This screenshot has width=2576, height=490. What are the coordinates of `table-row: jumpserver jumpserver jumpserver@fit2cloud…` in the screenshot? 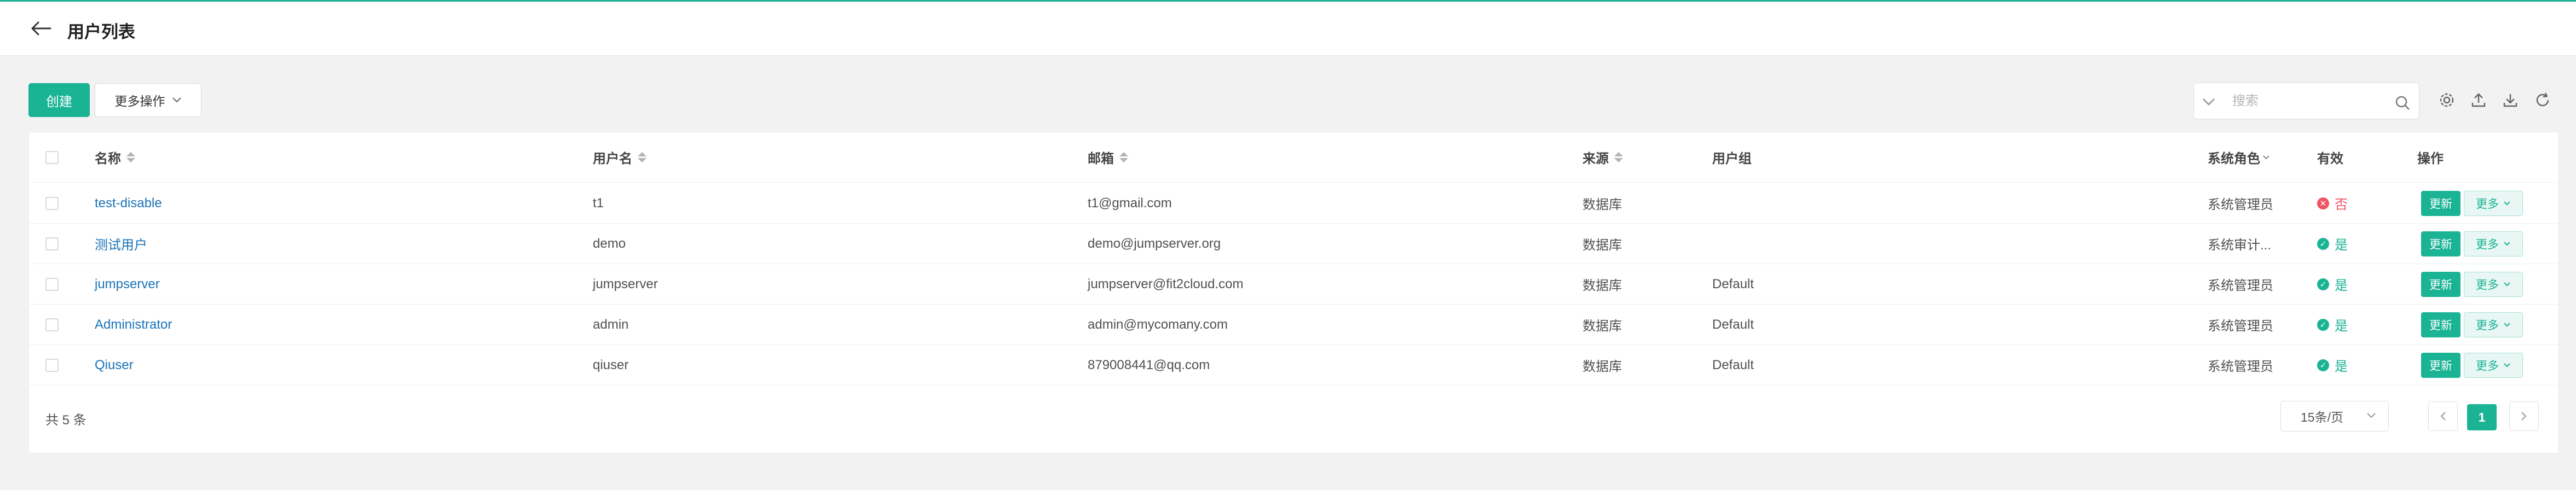 It's located at (1294, 284).